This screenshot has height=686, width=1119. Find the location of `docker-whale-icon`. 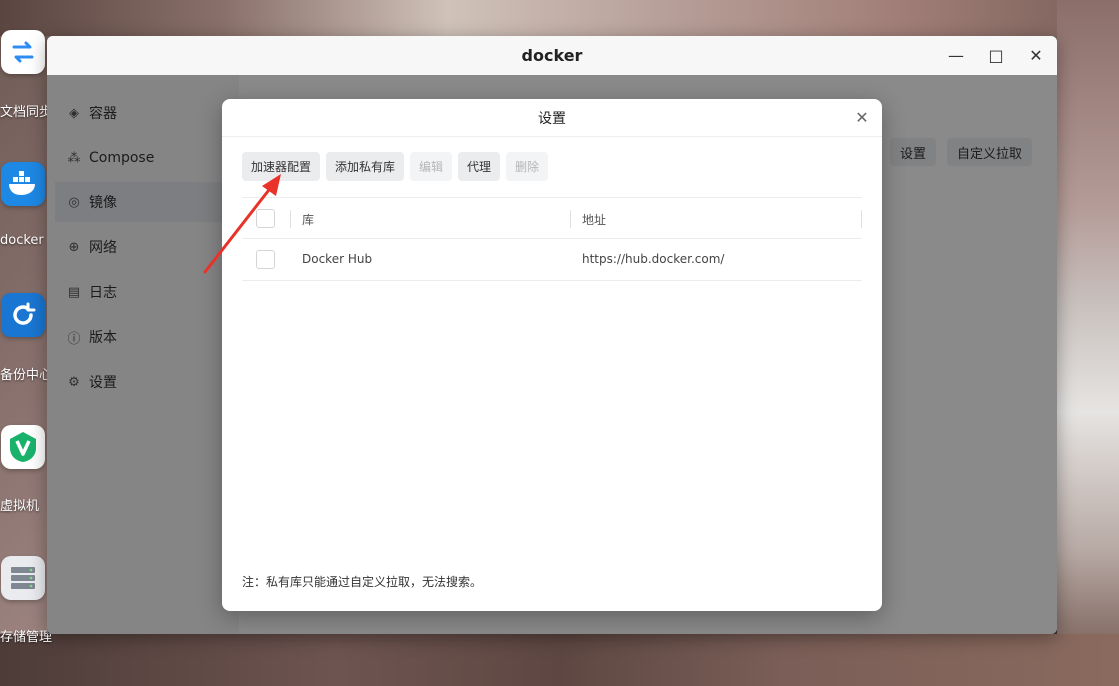

docker-whale-icon is located at coordinates (23, 184).